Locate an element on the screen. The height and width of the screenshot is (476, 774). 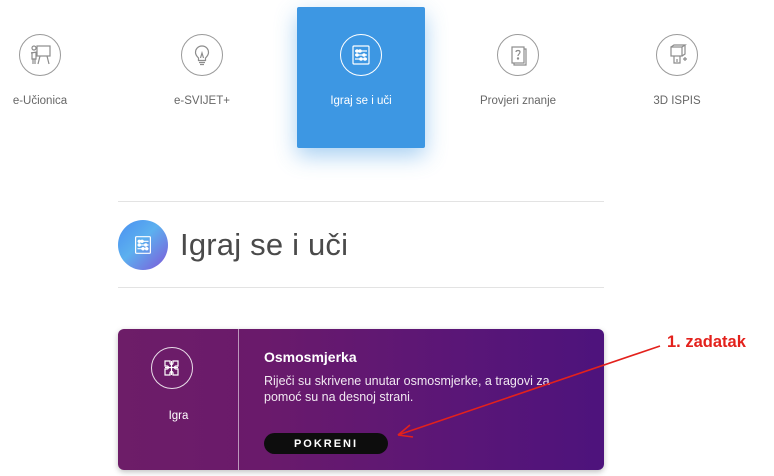
page-title: Igraj se i uči is located at coordinates (264, 244).